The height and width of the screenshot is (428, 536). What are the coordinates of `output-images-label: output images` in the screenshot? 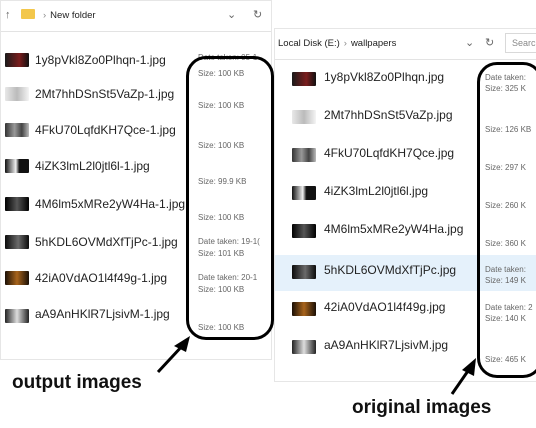 It's located at (77, 382).